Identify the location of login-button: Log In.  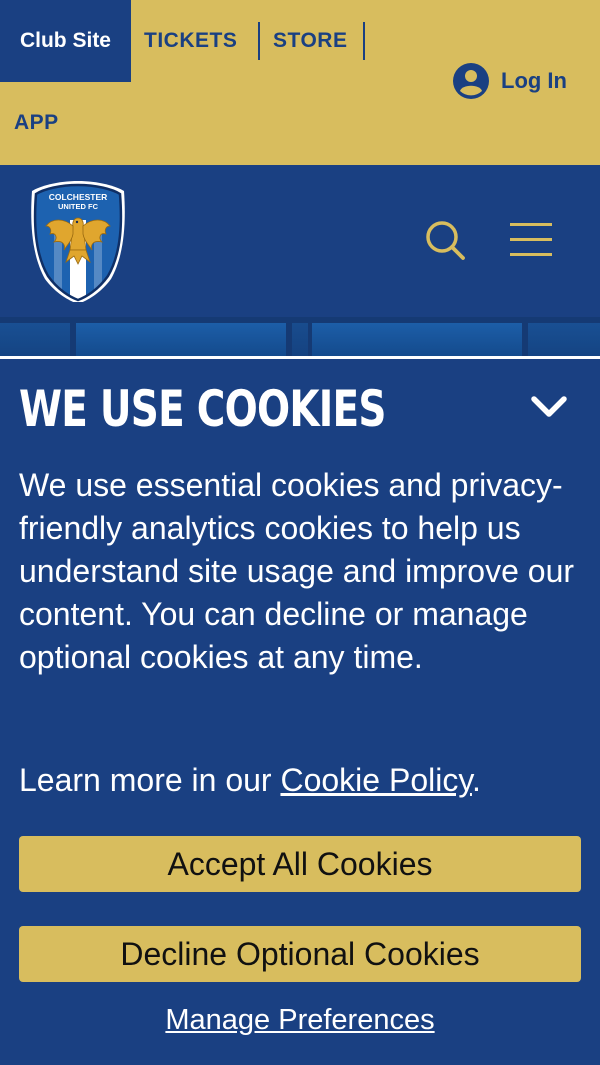
(510, 81).